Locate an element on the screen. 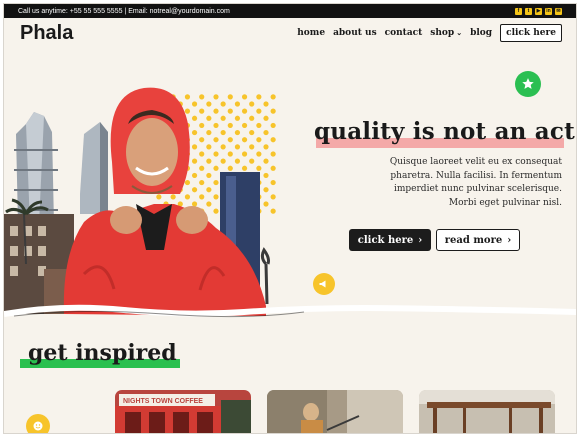  hero-heading-block: quality is not an act is located at coordinates (444, 133).